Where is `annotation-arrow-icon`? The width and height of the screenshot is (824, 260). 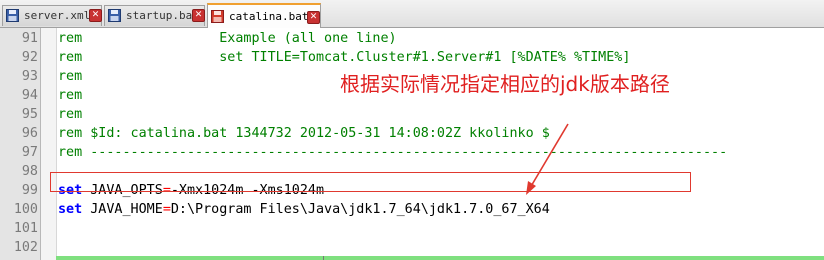
annotation-arrow-icon is located at coordinates (547, 159).